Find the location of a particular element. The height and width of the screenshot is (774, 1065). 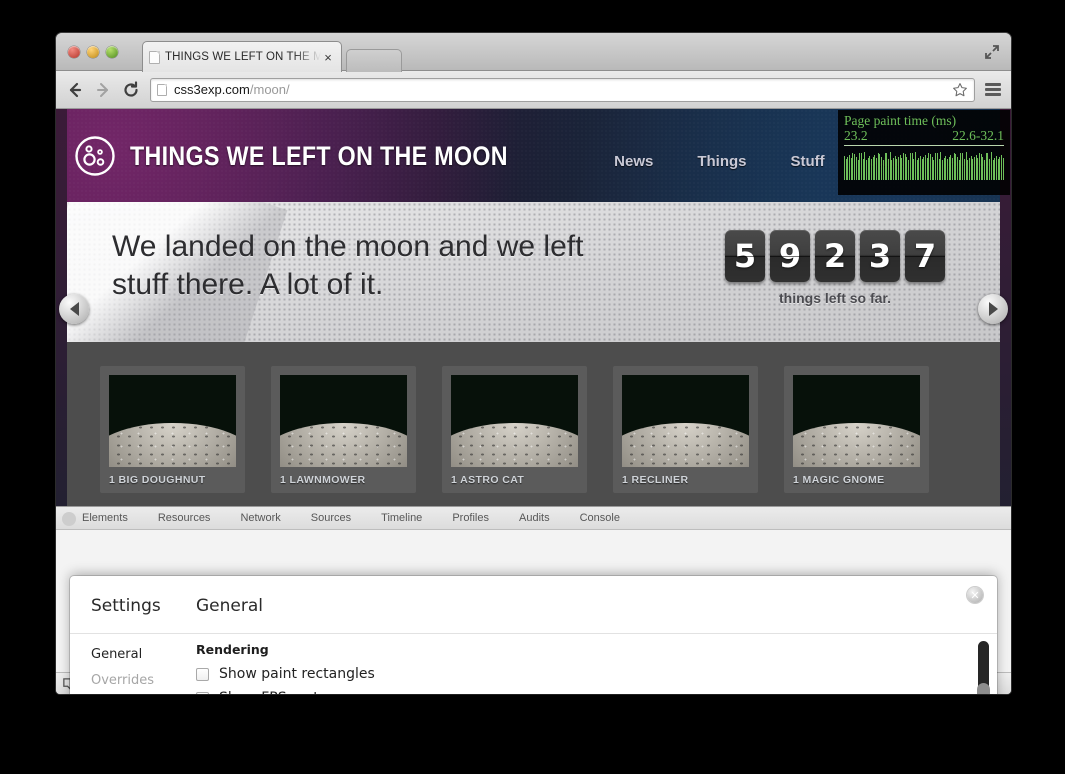

paint-time-graph is located at coordinates (924, 165).